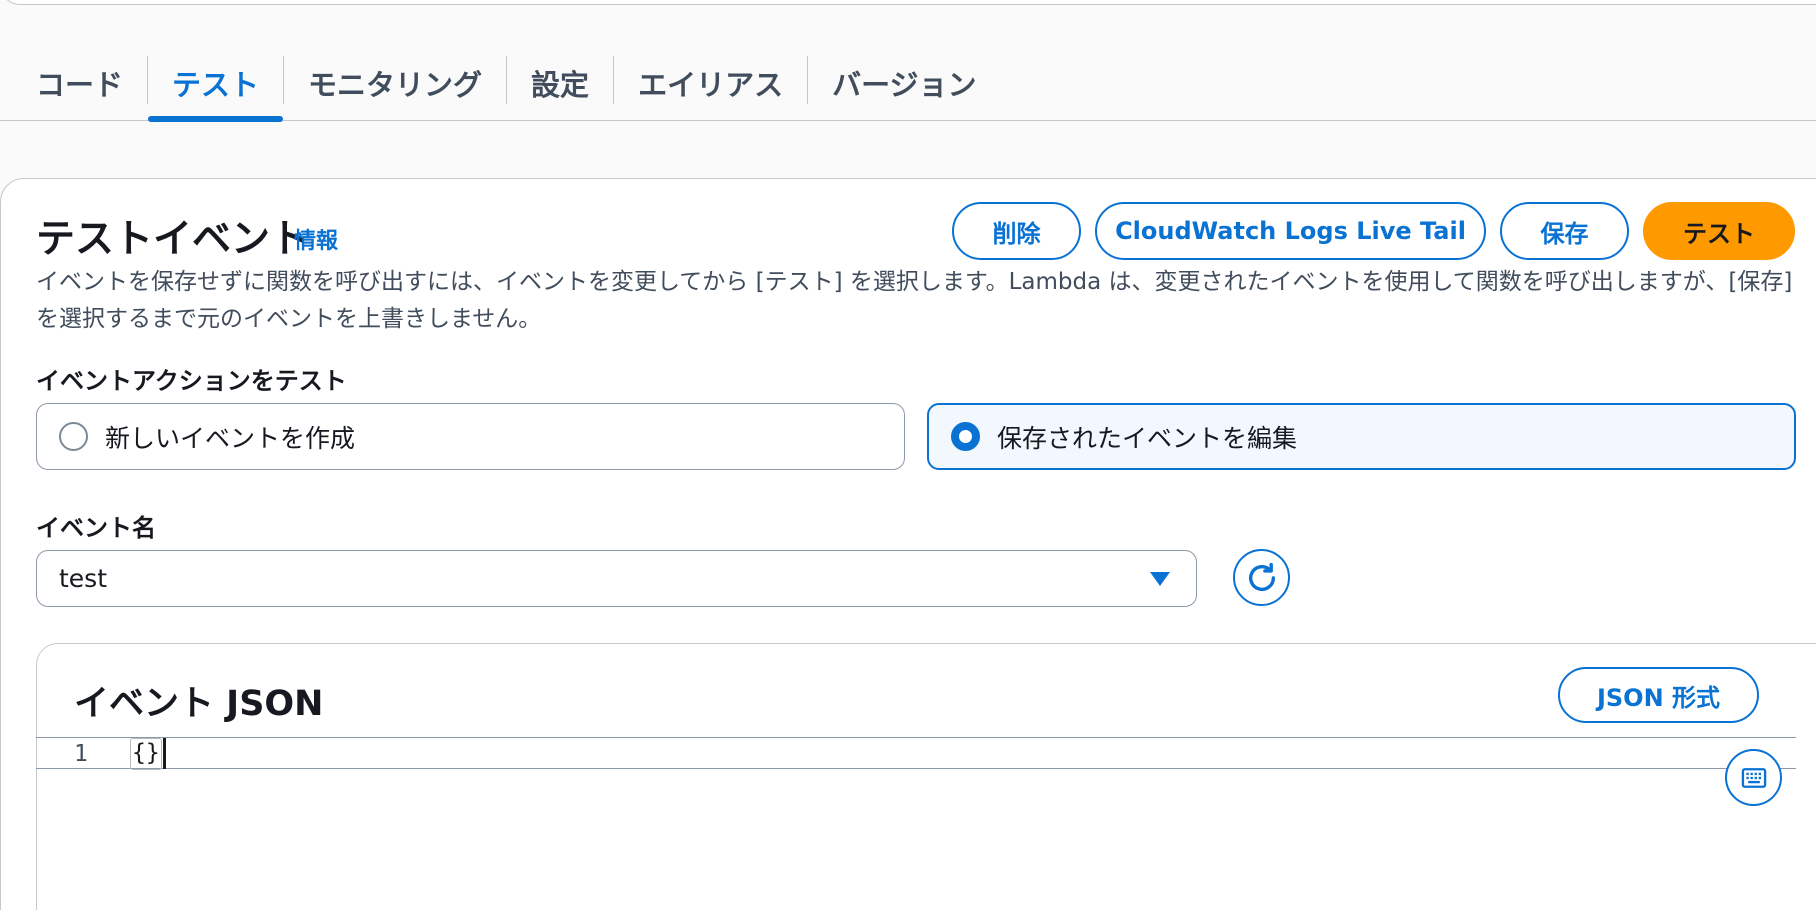 This screenshot has width=1816, height=910. What do you see at coordinates (173, 239) in the screenshot?
I see `panel-title: テストイベント` at bounding box center [173, 239].